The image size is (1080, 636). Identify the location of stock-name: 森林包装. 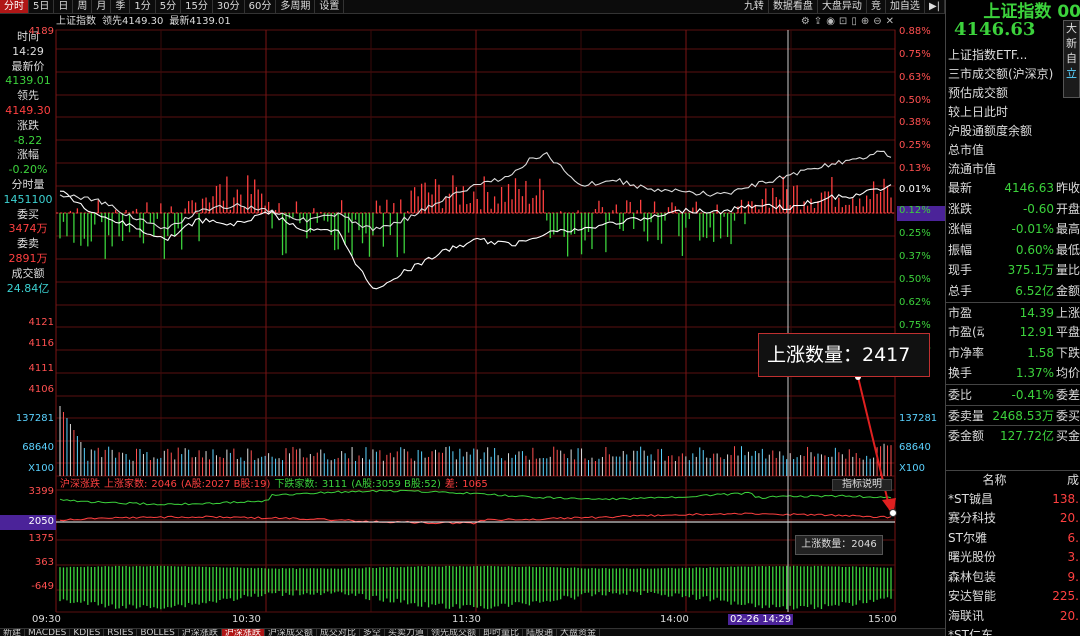
(972, 576).